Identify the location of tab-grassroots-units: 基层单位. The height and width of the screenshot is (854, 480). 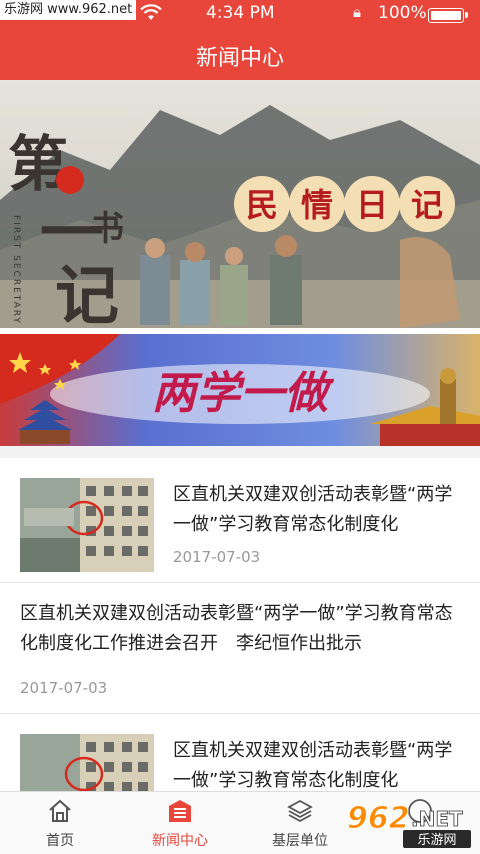
(300, 823).